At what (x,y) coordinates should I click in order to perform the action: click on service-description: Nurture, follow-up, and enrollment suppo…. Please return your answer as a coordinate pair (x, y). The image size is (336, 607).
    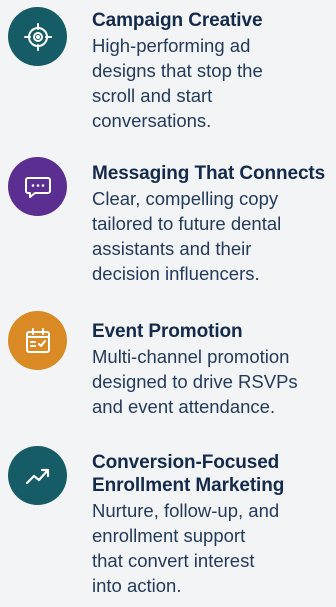
    Looking at the image, I should click on (186, 548).